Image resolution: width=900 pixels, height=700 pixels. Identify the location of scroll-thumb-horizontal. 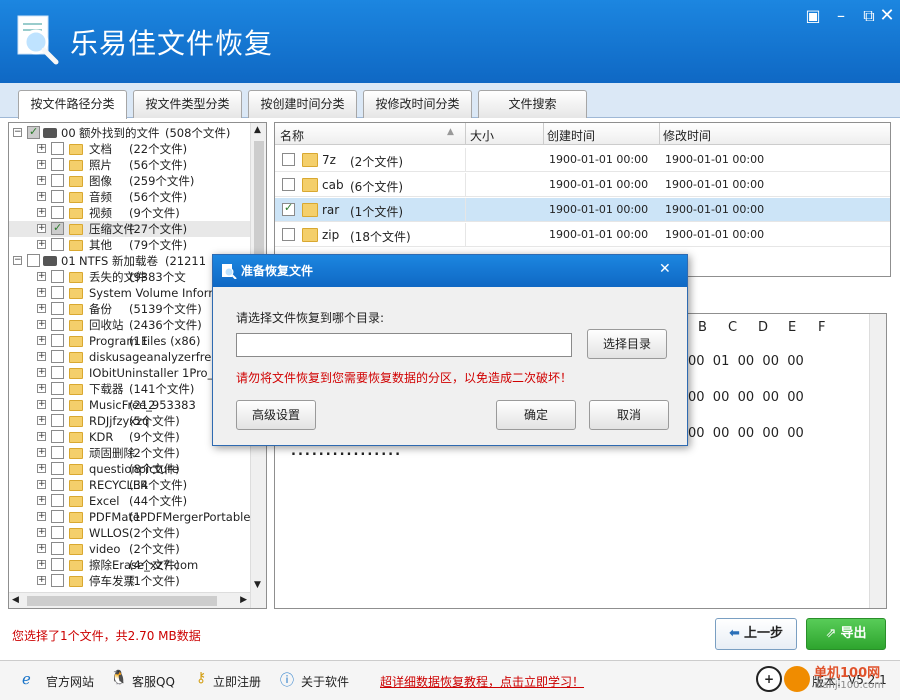
(122, 601).